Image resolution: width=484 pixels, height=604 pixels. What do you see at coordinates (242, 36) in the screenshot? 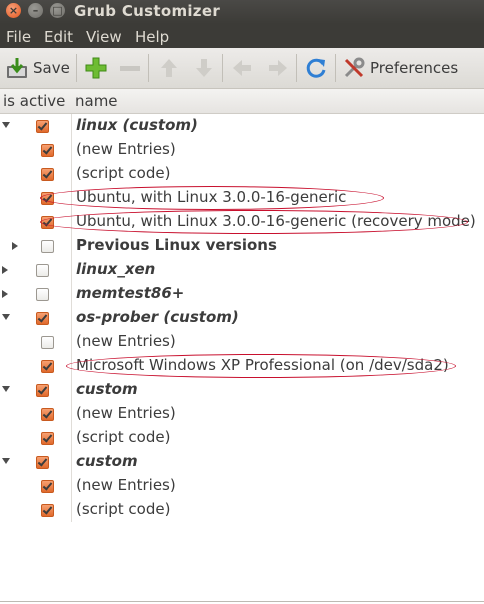
I see `menu-bar: File Edit View Help` at bounding box center [242, 36].